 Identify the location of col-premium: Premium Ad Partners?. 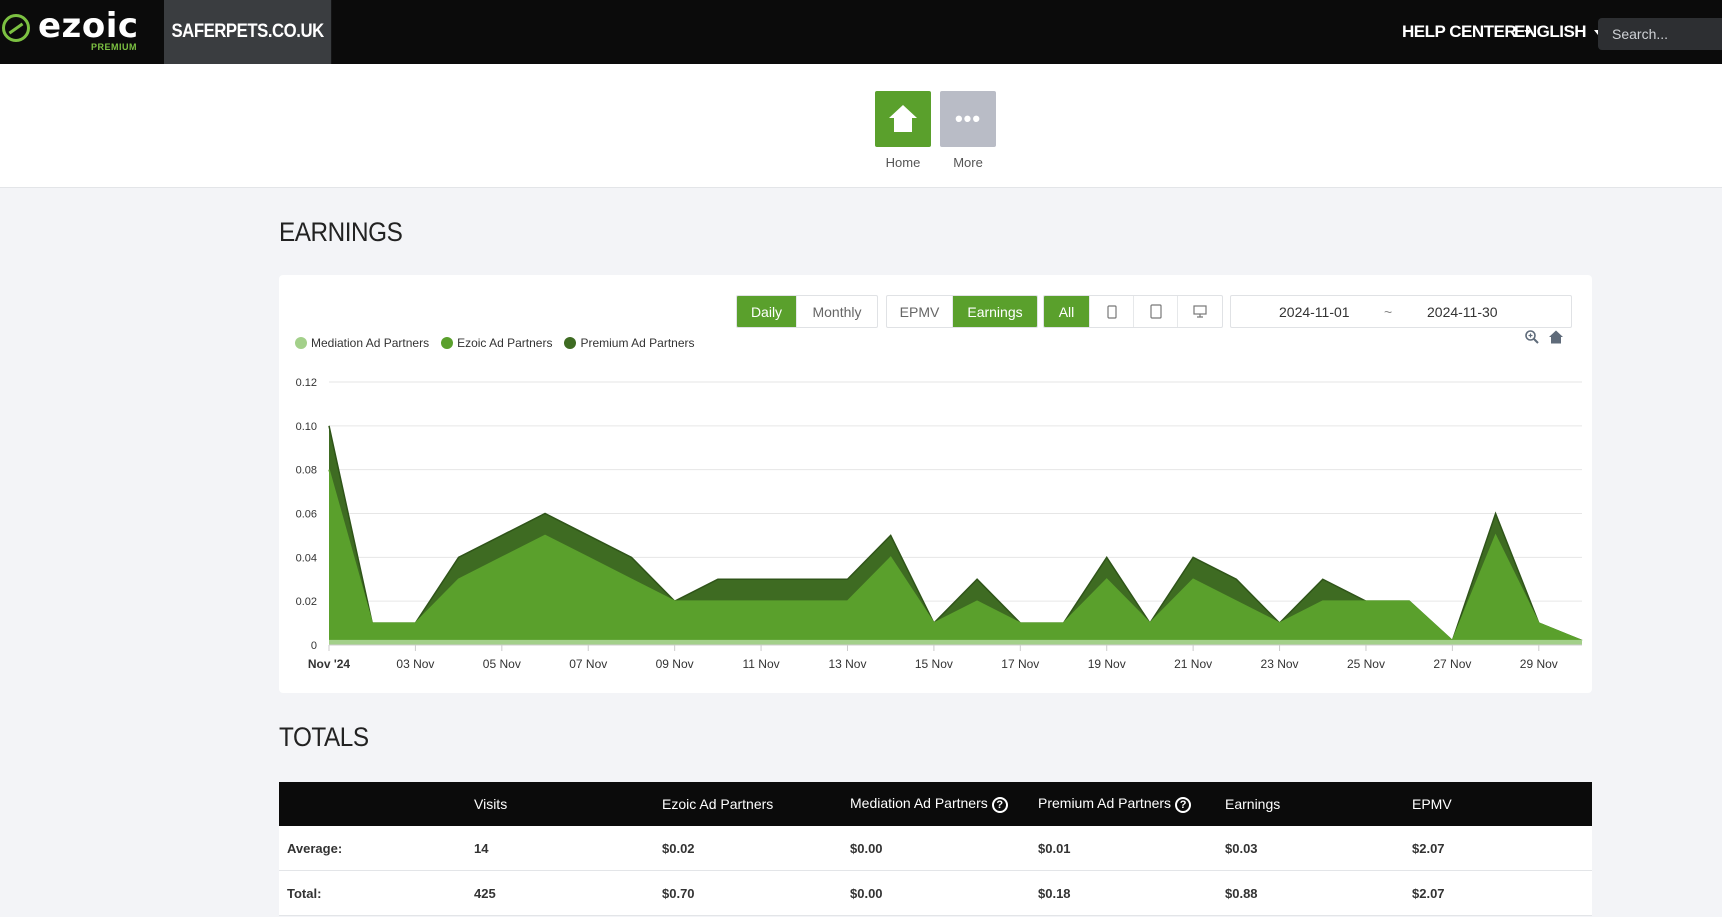
(1115, 804).